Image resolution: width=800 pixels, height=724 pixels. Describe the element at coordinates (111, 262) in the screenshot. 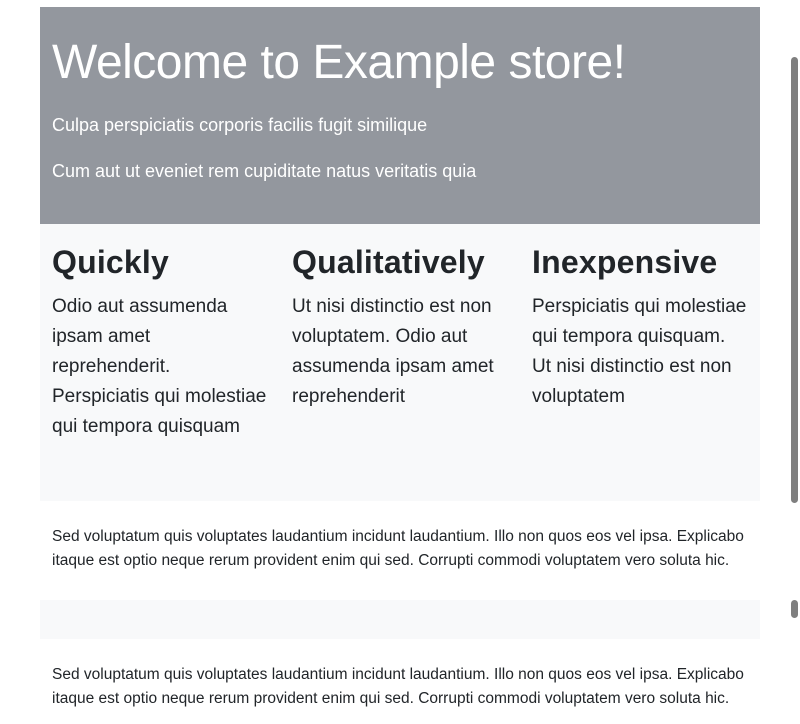

I see `feature-heading: Quickly` at that location.